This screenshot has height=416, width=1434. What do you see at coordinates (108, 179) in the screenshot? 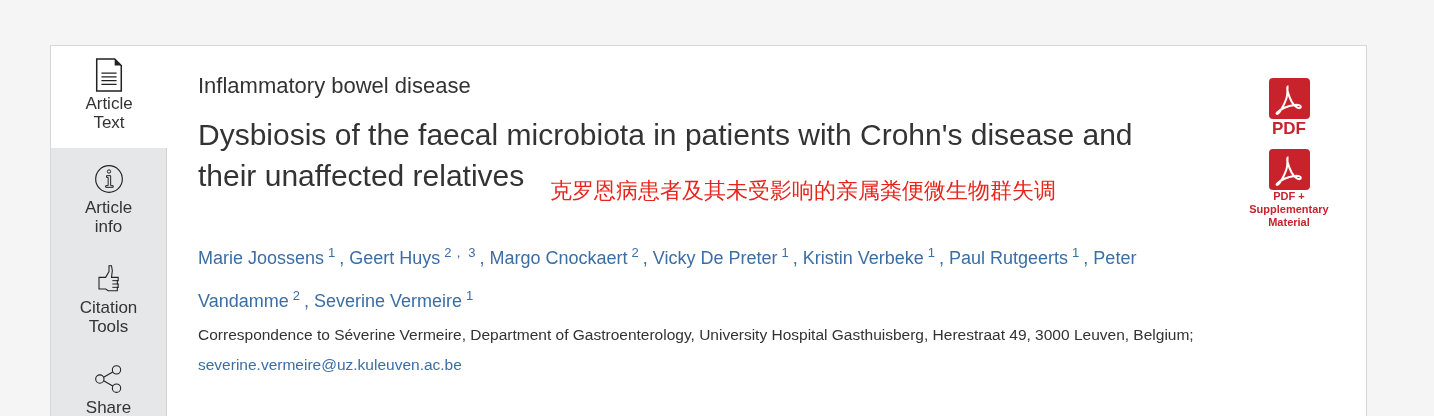
I see `info-icon` at bounding box center [108, 179].